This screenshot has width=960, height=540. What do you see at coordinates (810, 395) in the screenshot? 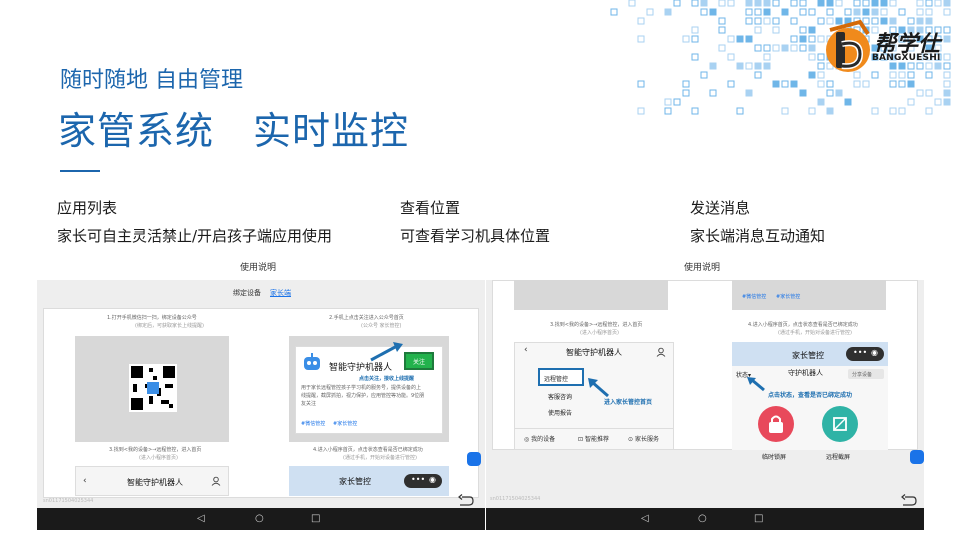
I see `status-hint: 点击状态，查看是否已绑定成功` at bounding box center [810, 395].